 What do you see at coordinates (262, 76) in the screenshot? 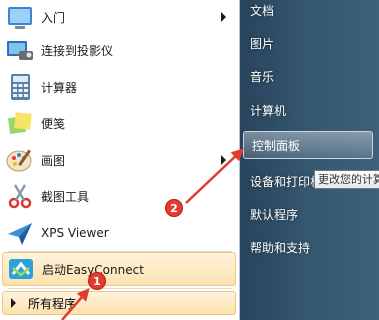
I see `music-link: 音乐` at bounding box center [262, 76].